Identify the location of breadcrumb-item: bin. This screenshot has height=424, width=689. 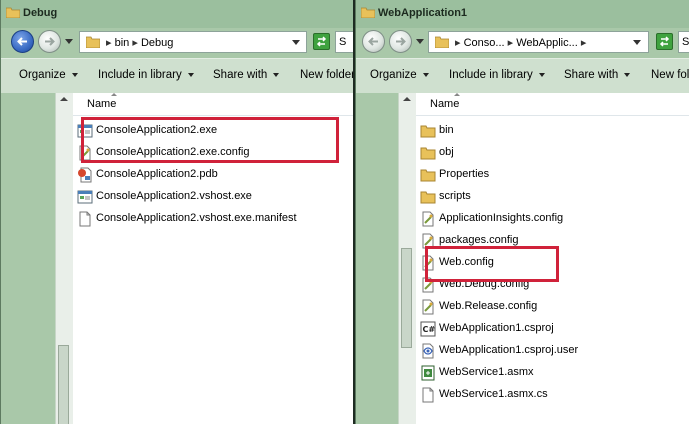
(122, 43).